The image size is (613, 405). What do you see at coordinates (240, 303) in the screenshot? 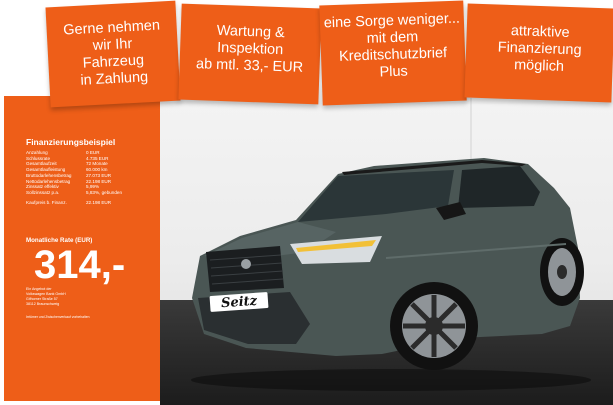
I see `license-plate-text: Seitz` at bounding box center [240, 303].